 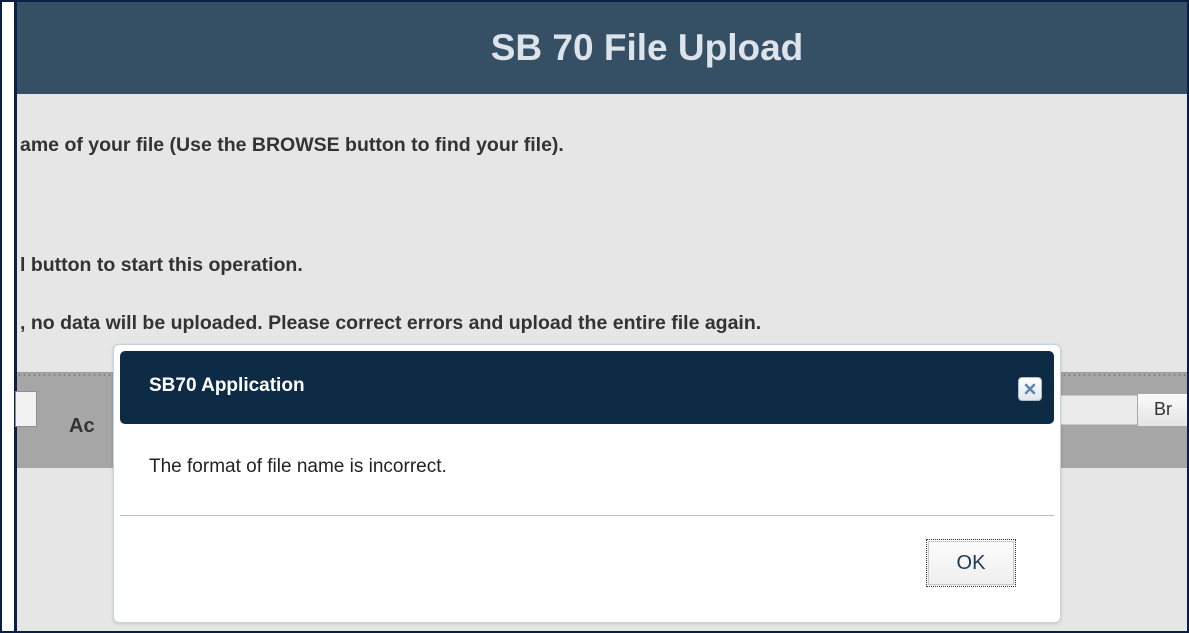 I want to click on file-input, so click(x=26, y=409).